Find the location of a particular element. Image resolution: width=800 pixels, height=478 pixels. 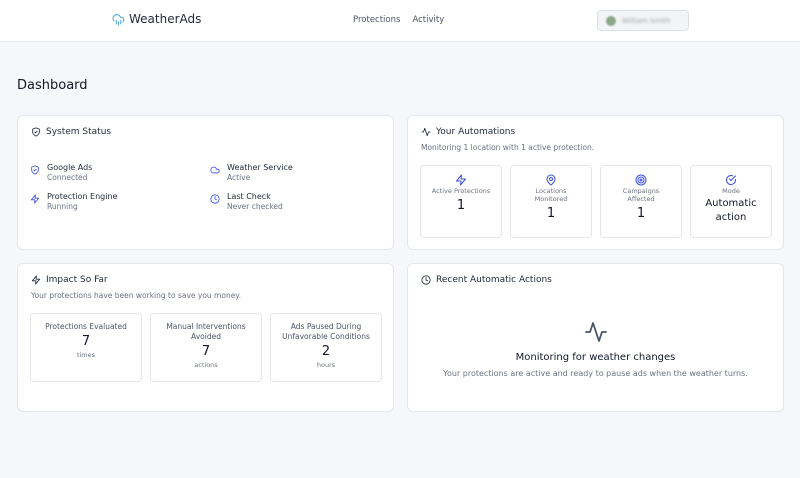

cloud-rain-icon is located at coordinates (118, 19).